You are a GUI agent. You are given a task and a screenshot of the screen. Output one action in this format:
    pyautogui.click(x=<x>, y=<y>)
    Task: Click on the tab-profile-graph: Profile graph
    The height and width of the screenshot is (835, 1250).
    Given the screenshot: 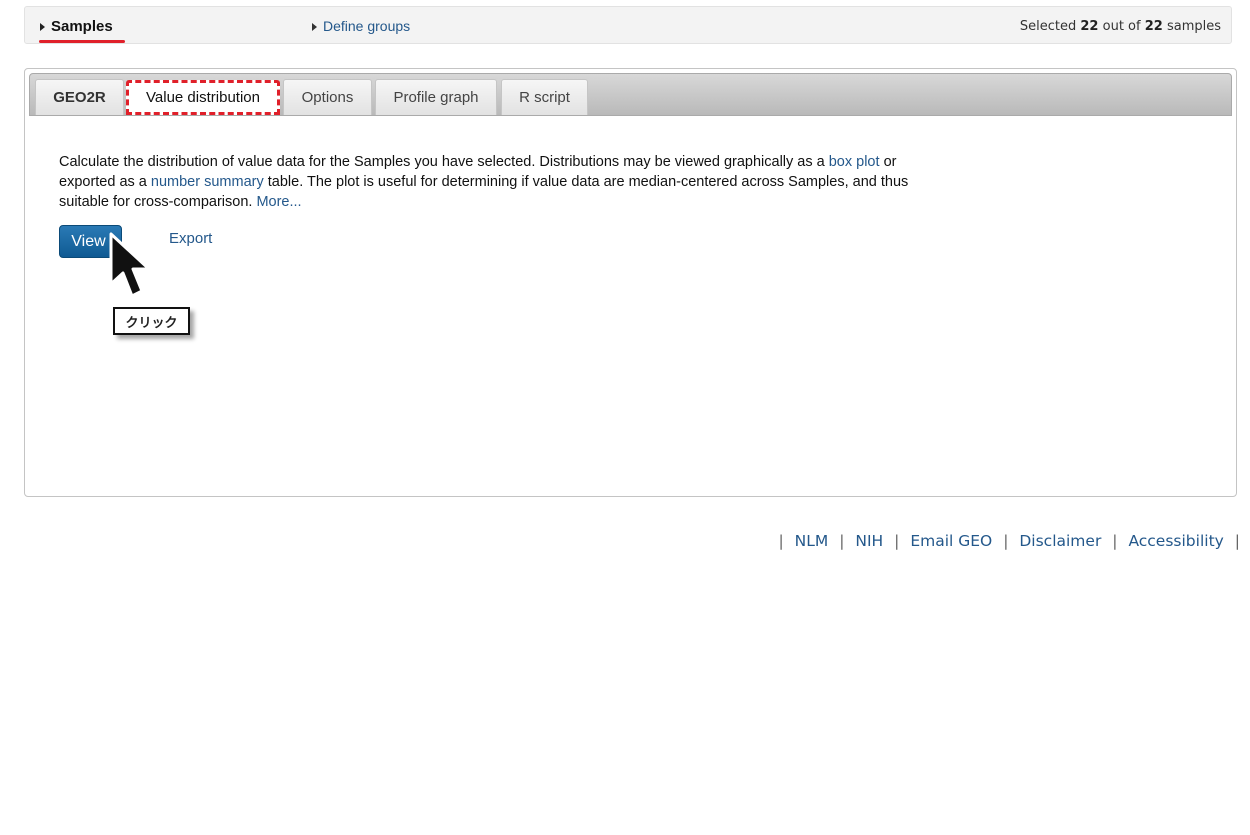 What is the action you would take?
    pyautogui.click(x=436, y=97)
    